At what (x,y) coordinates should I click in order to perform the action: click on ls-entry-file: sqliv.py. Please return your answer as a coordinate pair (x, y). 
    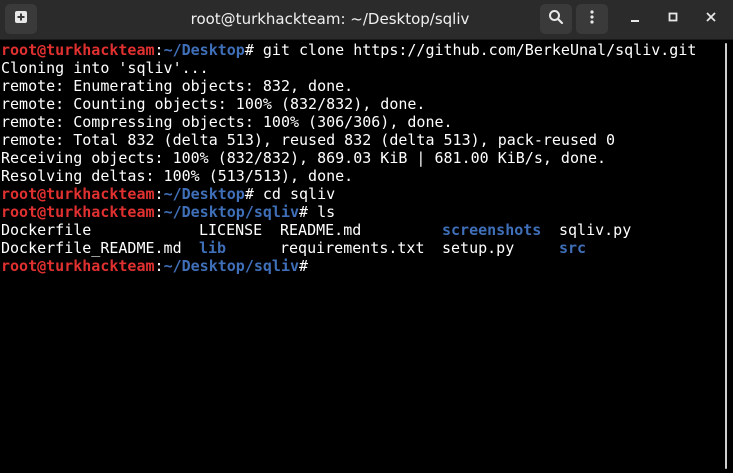
    Looking at the image, I should click on (595, 230).